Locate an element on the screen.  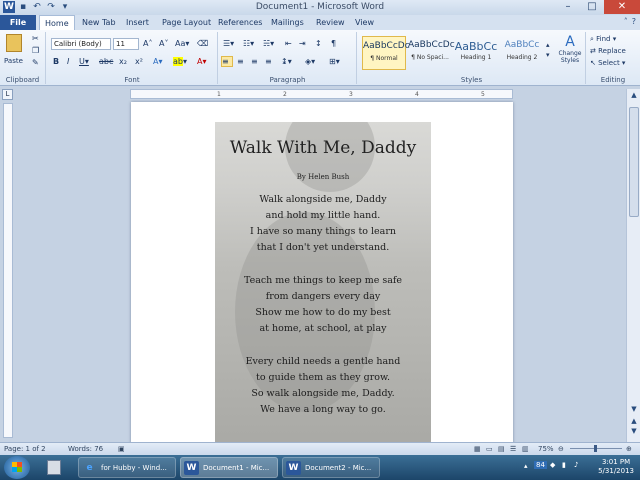
word-count: Words: 76 is located at coordinates (85, 449).